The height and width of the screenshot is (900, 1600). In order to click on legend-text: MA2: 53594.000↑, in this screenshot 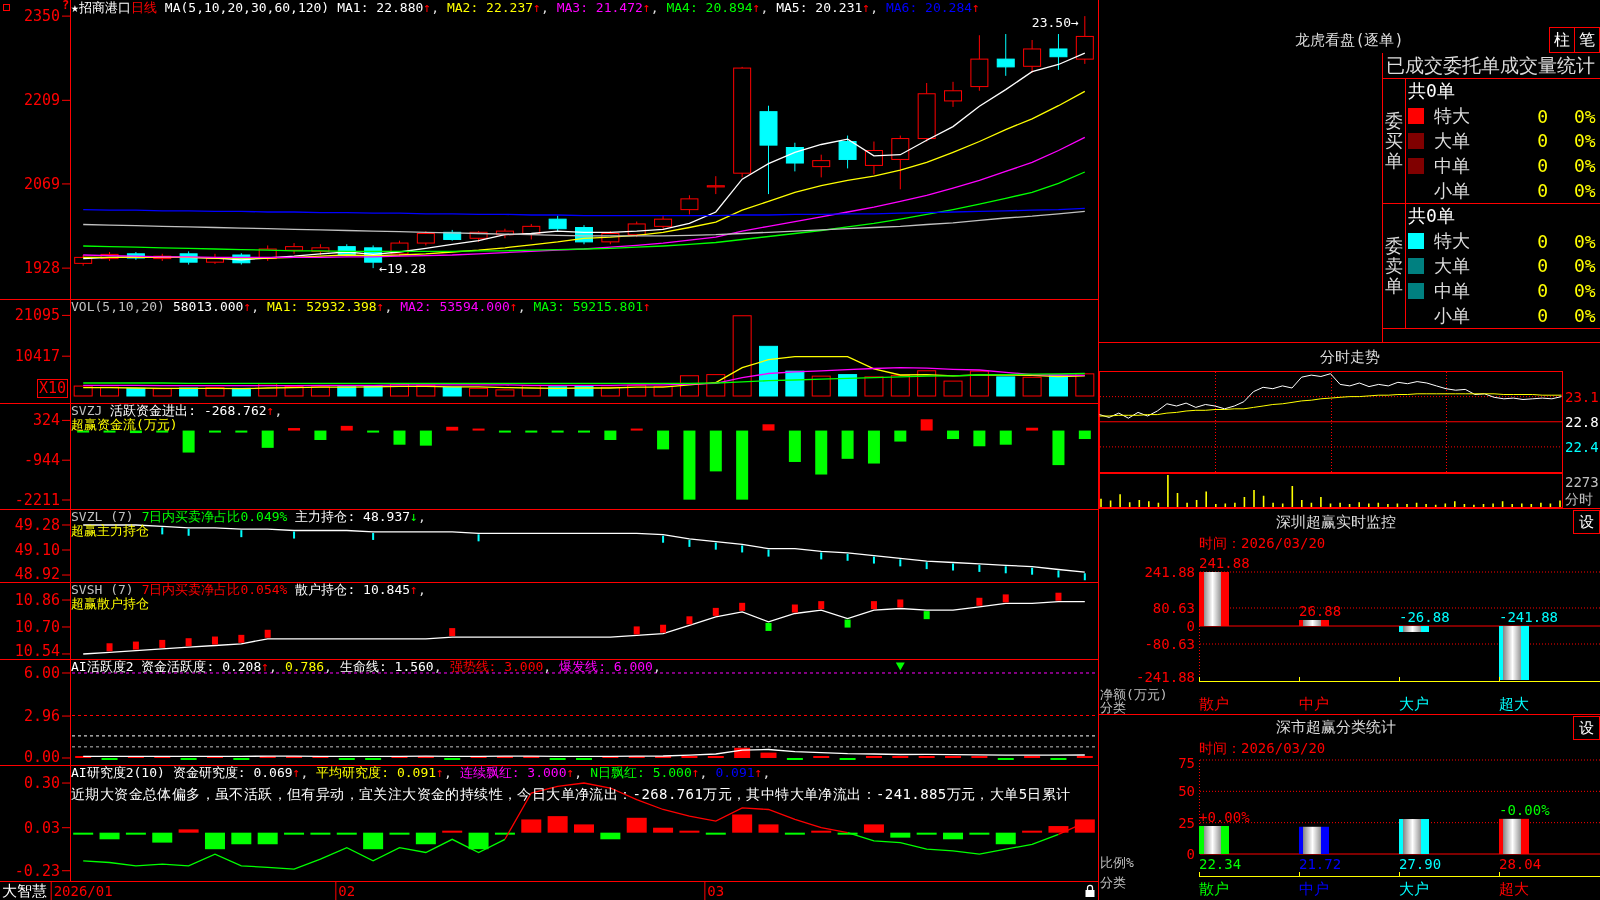, I will do `click(463, 307)`.